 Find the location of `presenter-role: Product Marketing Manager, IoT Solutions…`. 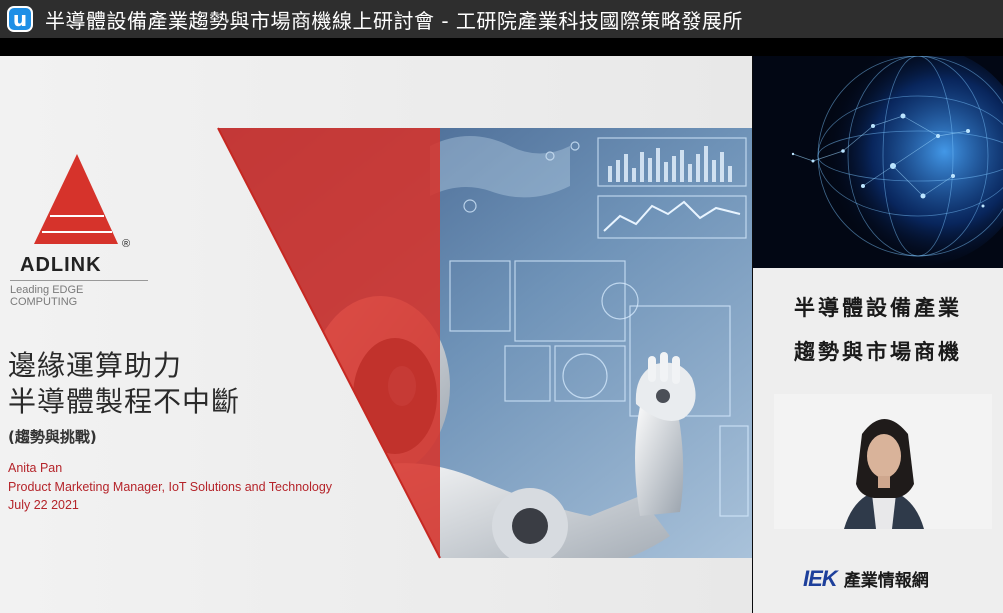

presenter-role: Product Marketing Manager, IoT Solutions… is located at coordinates (170, 487).